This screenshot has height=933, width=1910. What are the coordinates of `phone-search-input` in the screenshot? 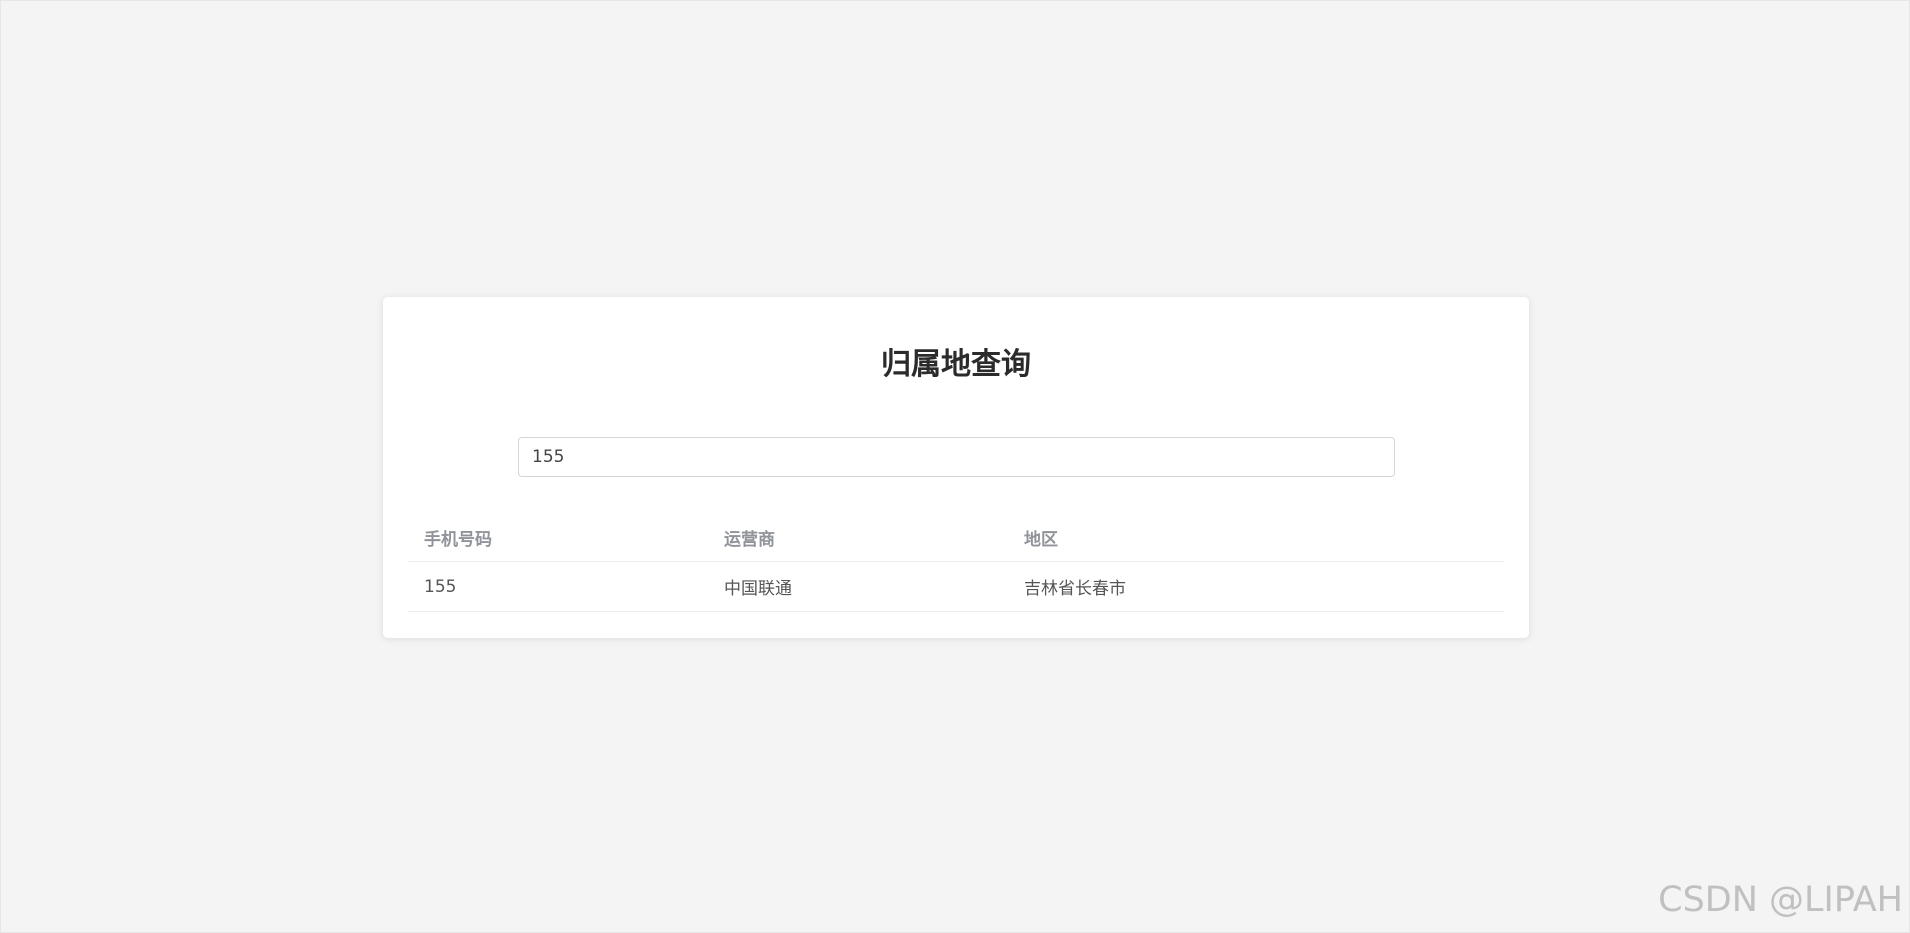 It's located at (956, 457).